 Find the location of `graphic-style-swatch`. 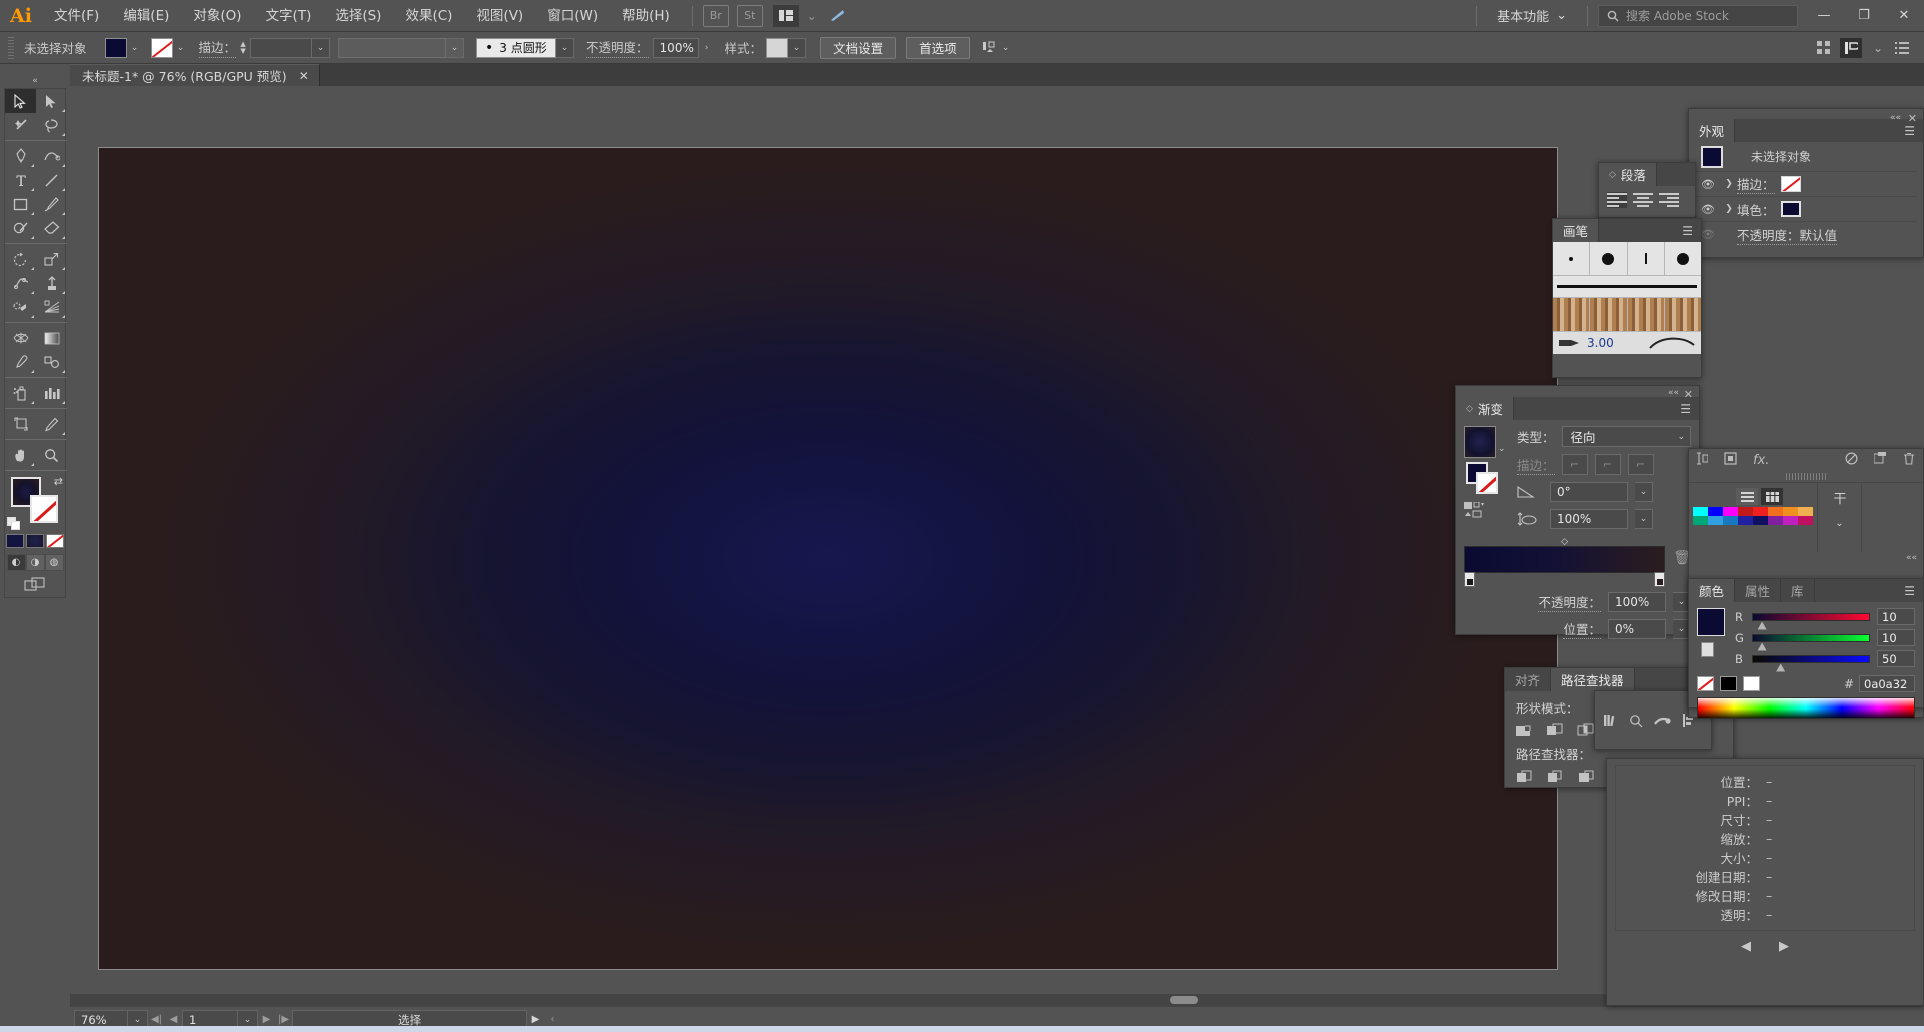

graphic-style-swatch is located at coordinates (777, 47).